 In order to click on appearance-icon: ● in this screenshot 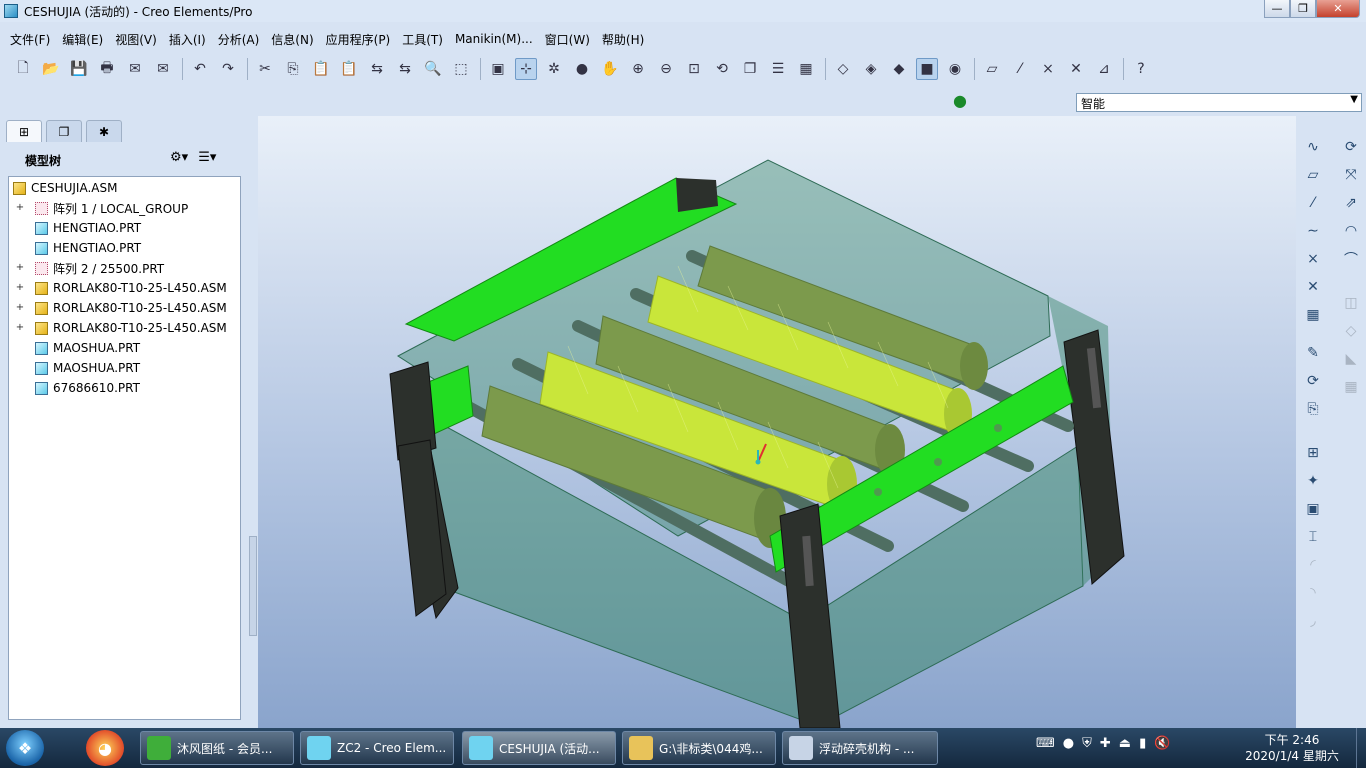, I will do `click(582, 69)`.